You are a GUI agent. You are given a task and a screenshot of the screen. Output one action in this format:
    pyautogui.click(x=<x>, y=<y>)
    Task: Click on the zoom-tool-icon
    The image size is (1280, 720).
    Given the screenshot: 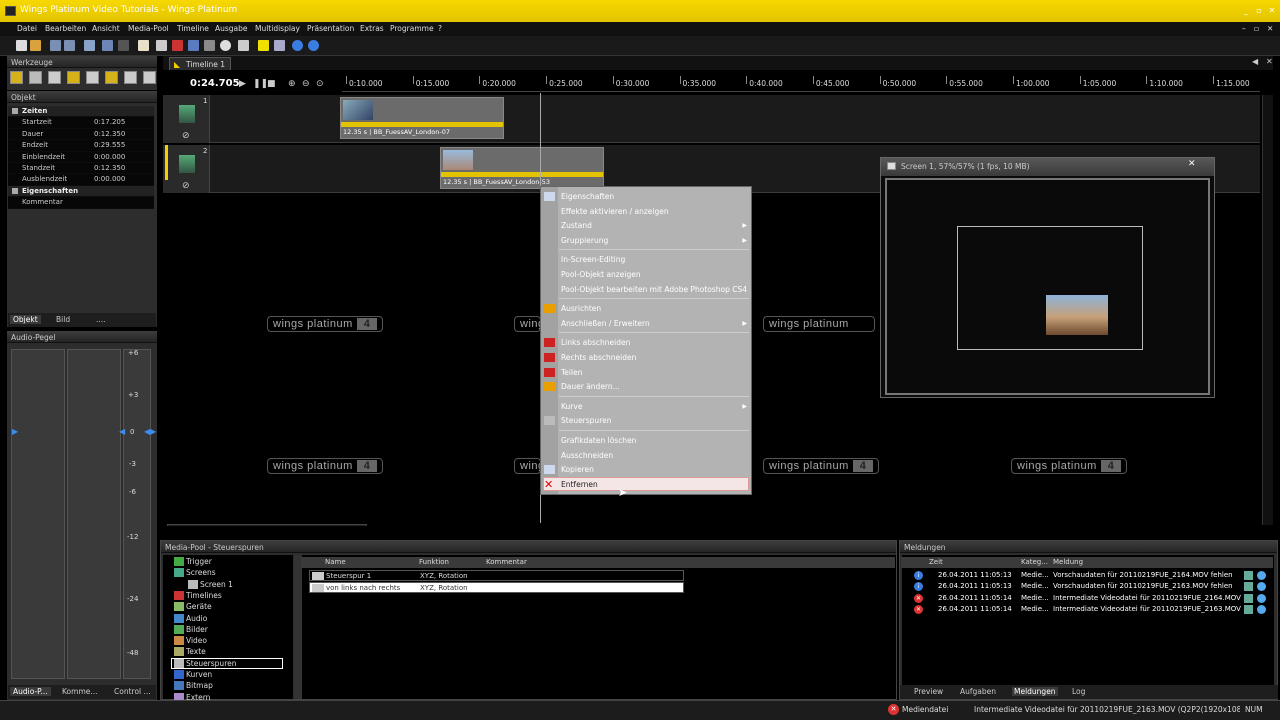 What is the action you would take?
    pyautogui.click(x=149, y=77)
    